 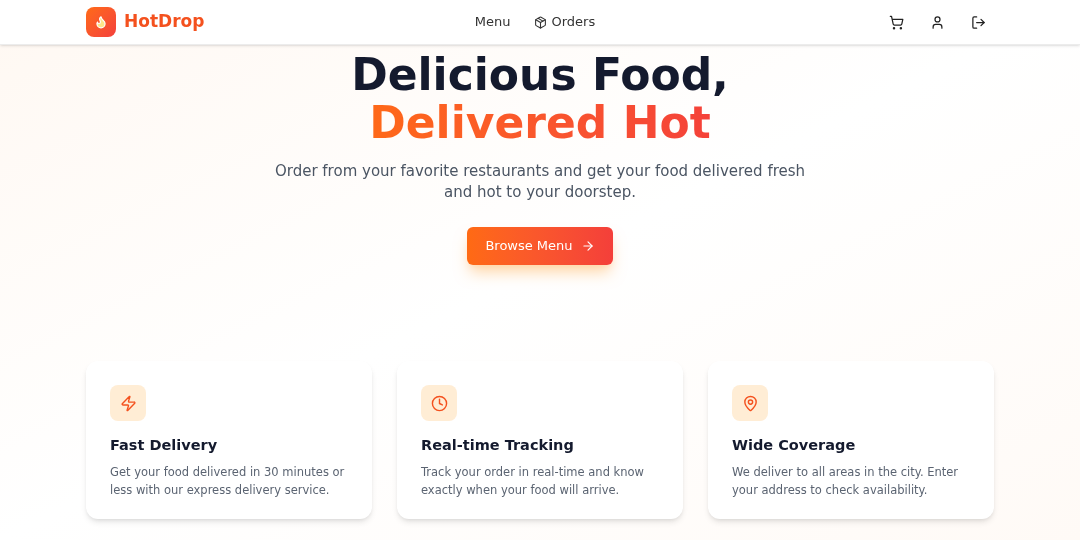 I want to click on flame-logo-icon, so click(x=101, y=22).